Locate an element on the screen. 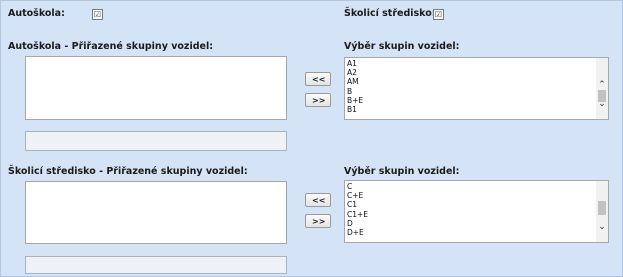 The width and height of the screenshot is (623, 277). skolici-text-field is located at coordinates (156, 265).